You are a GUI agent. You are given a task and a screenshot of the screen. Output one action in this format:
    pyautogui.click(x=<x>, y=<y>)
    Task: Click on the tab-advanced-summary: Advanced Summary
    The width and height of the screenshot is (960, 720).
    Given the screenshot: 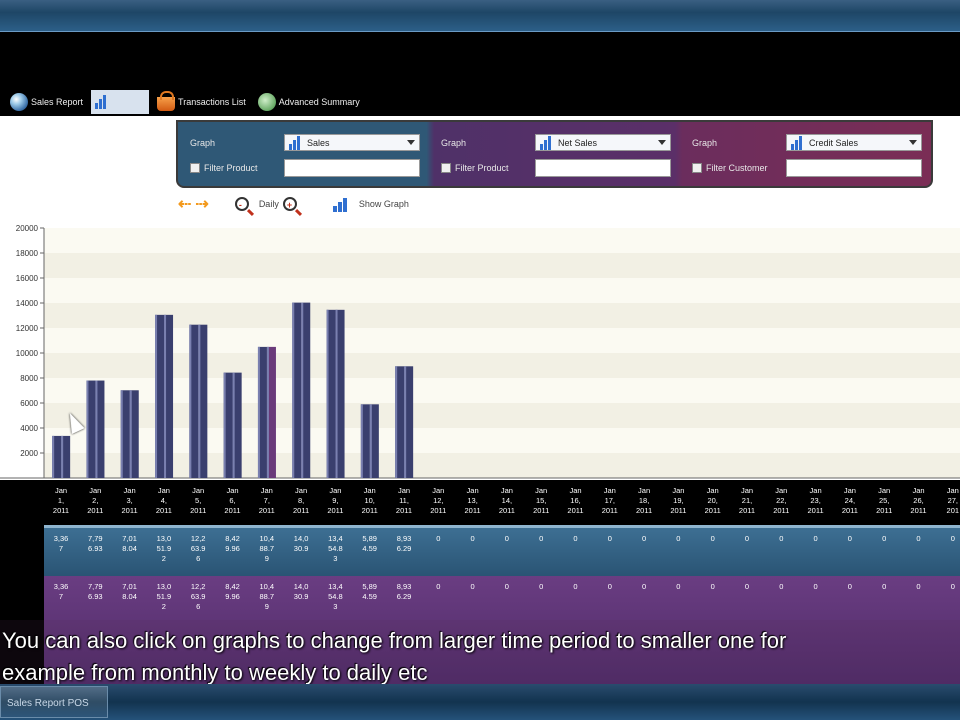 What is the action you would take?
    pyautogui.click(x=309, y=102)
    